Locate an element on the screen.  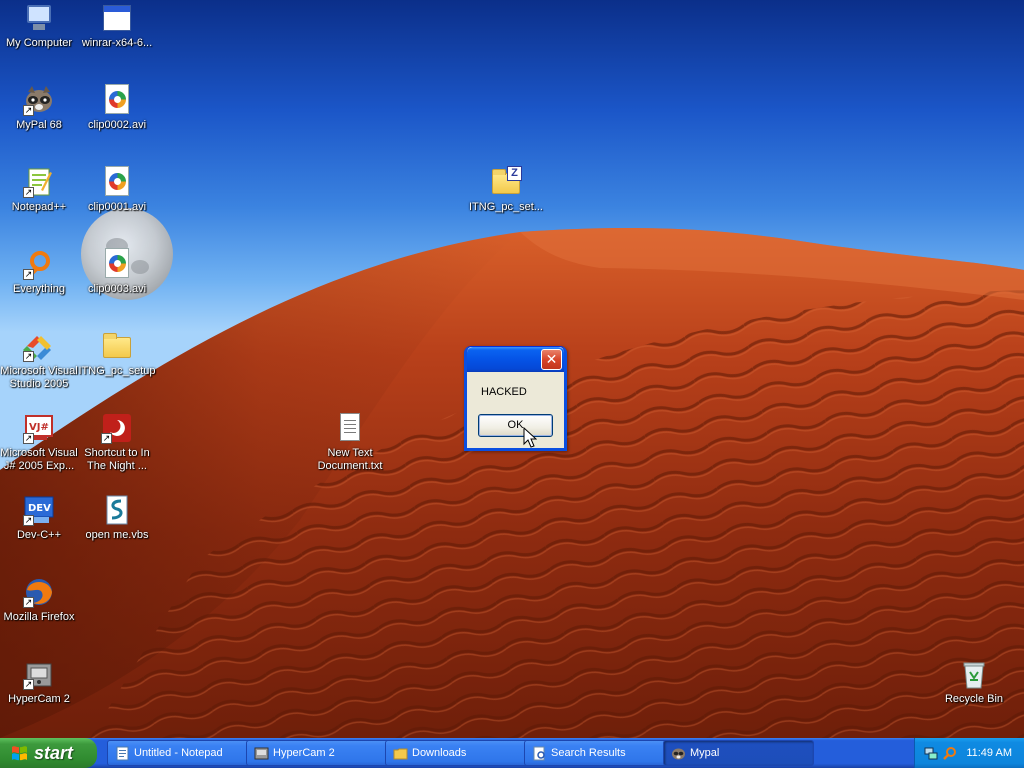
desktop-icon-my-computer: My Computer is located at coordinates (39, 26).